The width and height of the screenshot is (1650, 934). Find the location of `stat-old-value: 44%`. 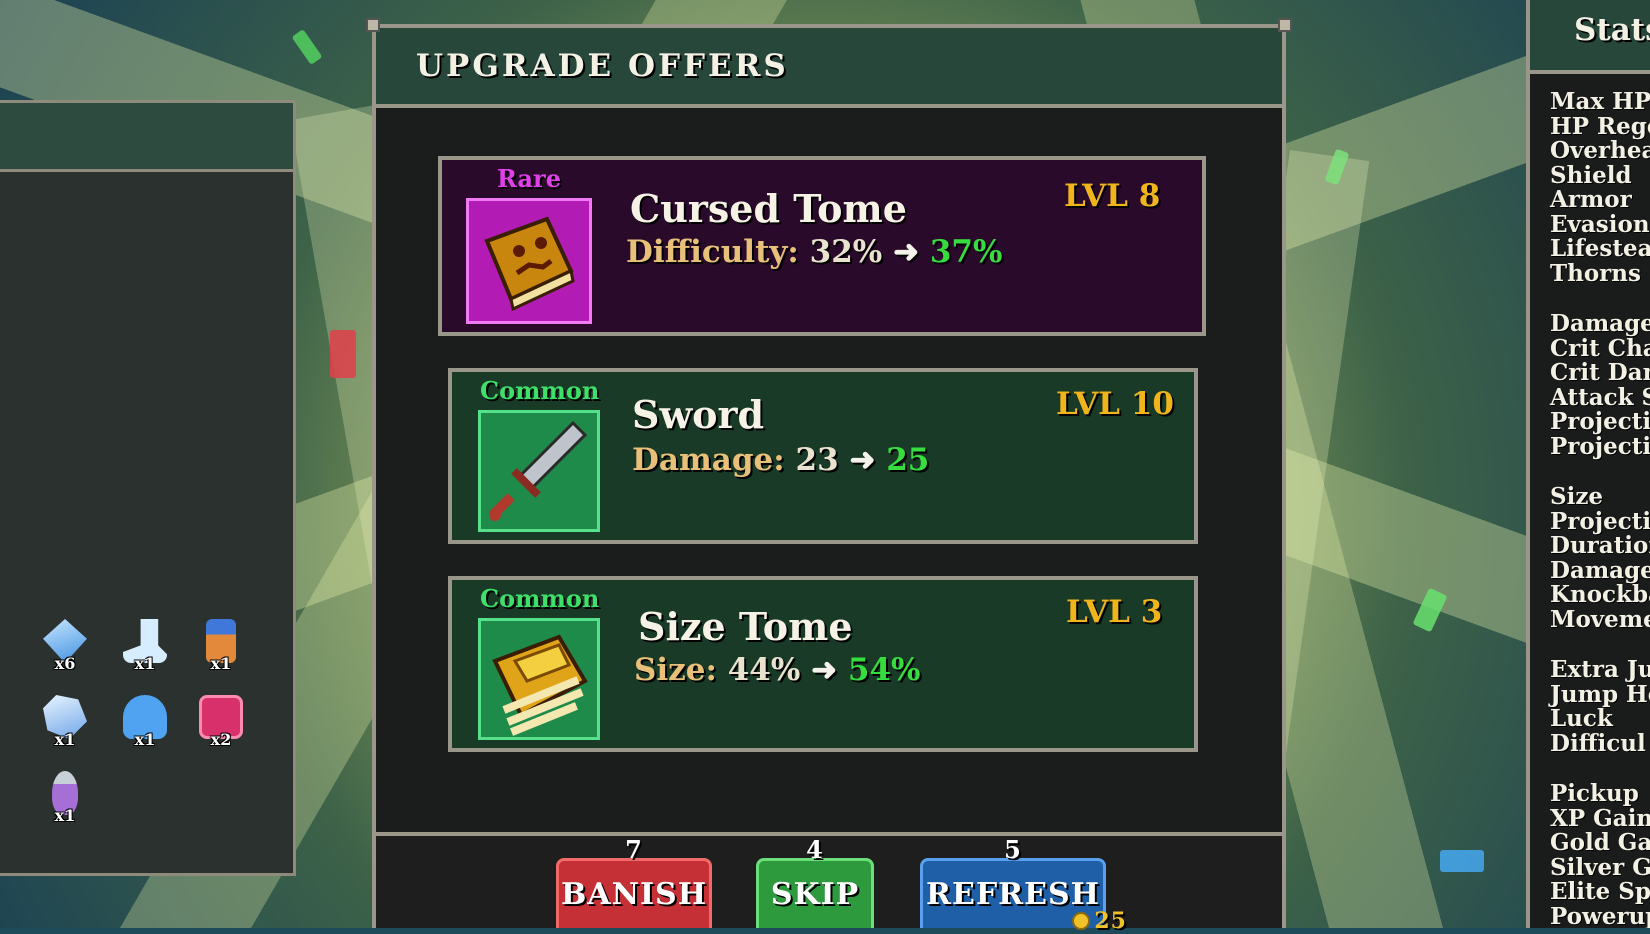

stat-old-value: 44% is located at coordinates (764, 670).